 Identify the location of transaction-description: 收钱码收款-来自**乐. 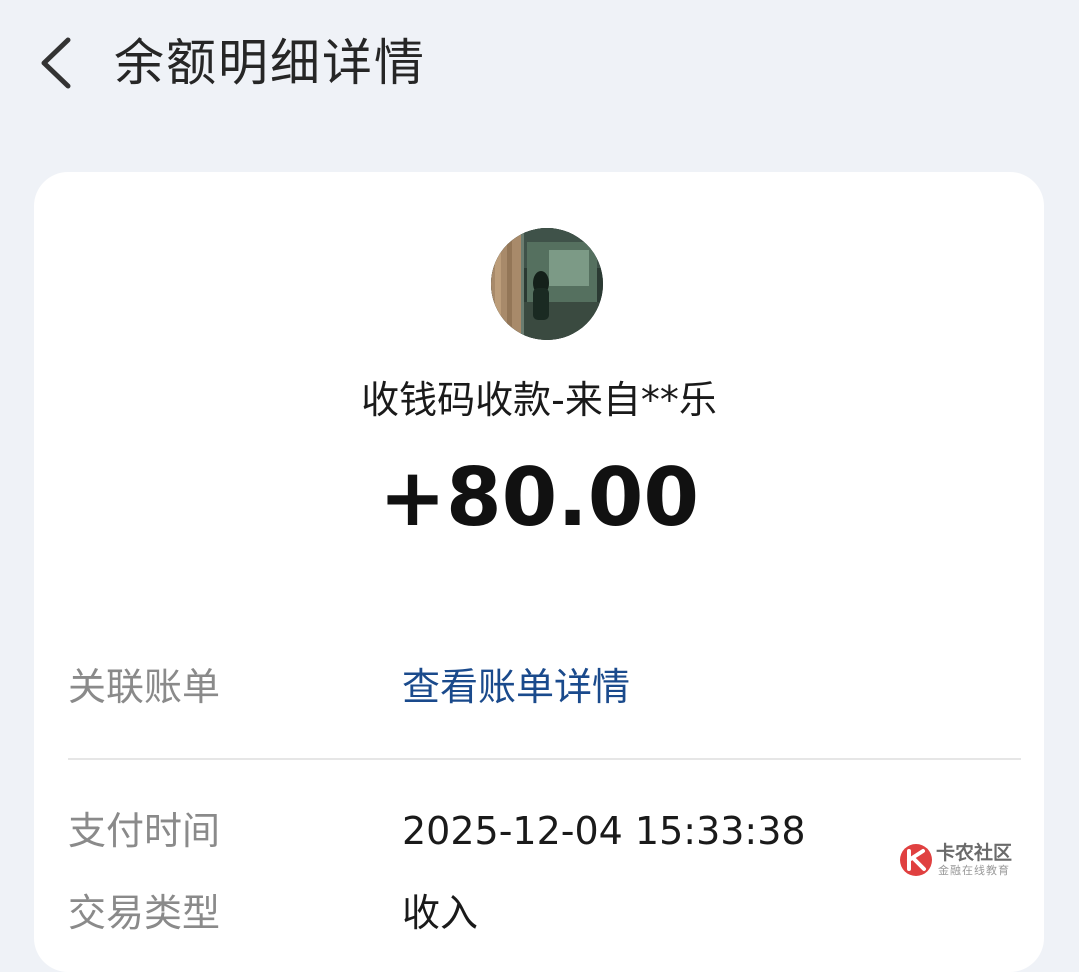
(539, 400).